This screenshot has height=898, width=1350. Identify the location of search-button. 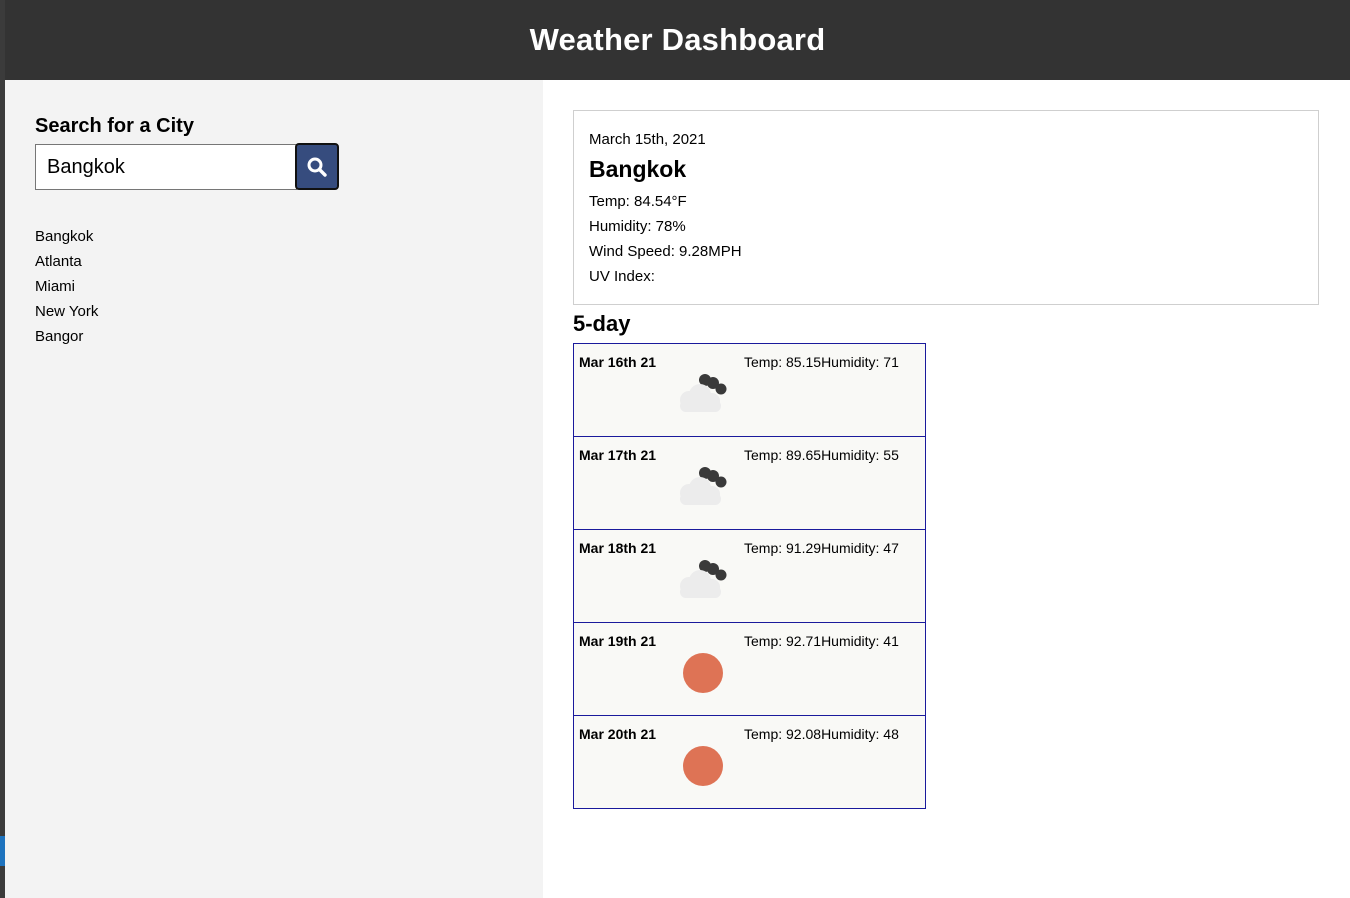
(317, 166).